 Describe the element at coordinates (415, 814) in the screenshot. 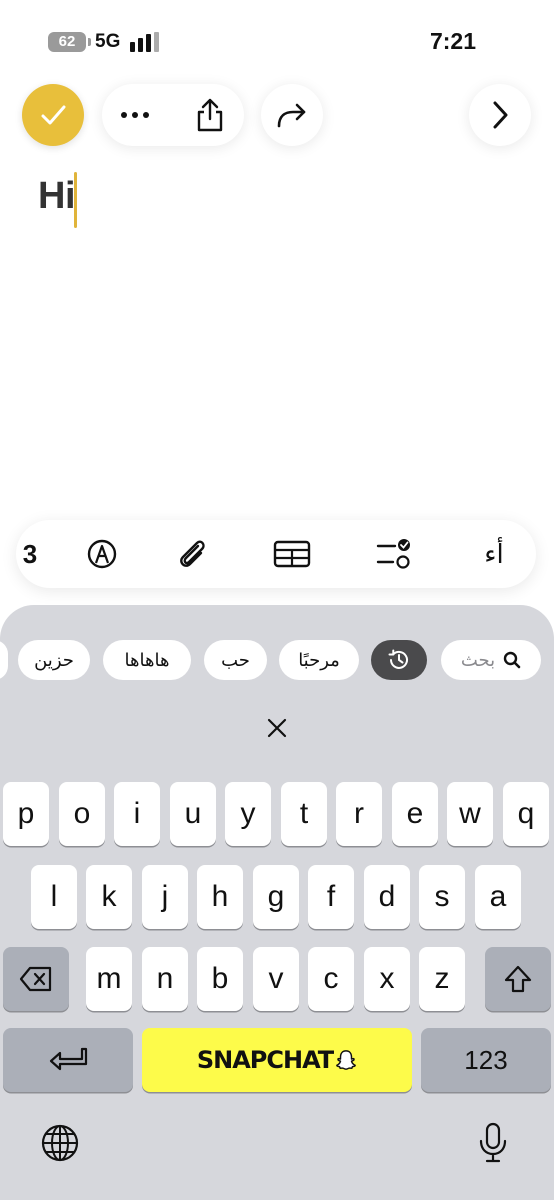

I see `key: e` at that location.